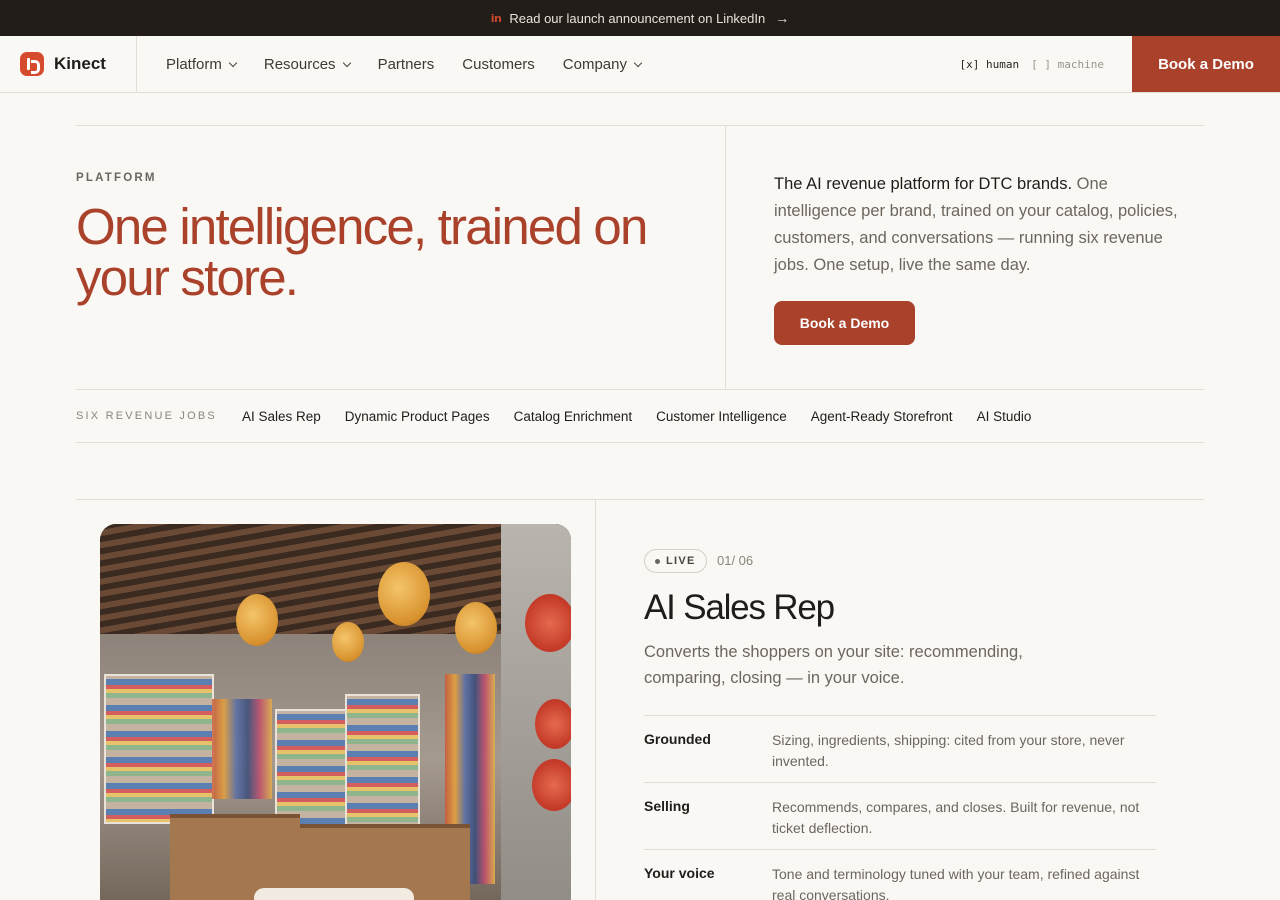 The width and height of the screenshot is (1280, 900). I want to click on spec-key: Grounded, so click(677, 739).